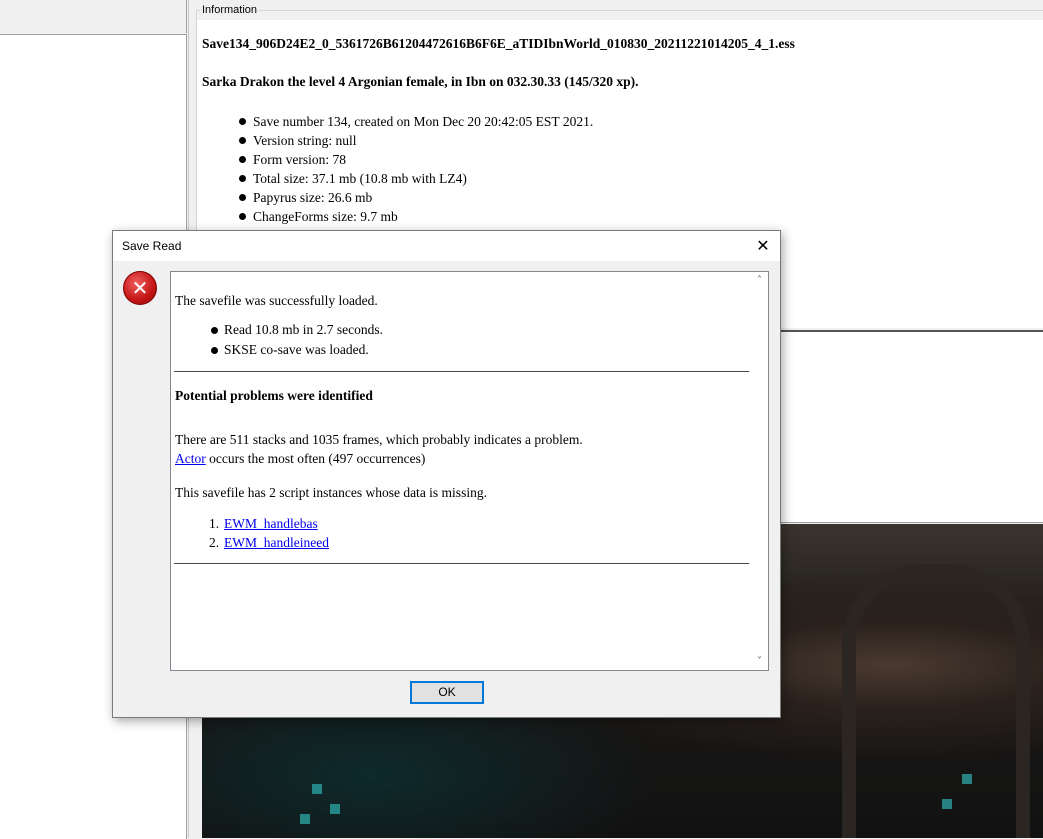  I want to click on list-item: ChangeForms size: 9.7 mb, so click(416, 216).